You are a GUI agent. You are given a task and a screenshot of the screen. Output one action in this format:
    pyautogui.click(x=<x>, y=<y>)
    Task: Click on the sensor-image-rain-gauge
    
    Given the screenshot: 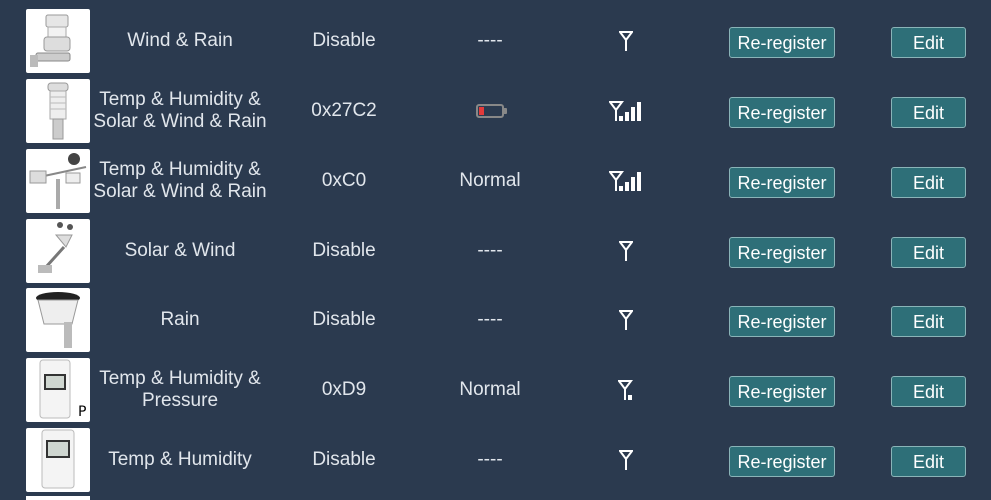 What is the action you would take?
    pyautogui.click(x=58, y=320)
    